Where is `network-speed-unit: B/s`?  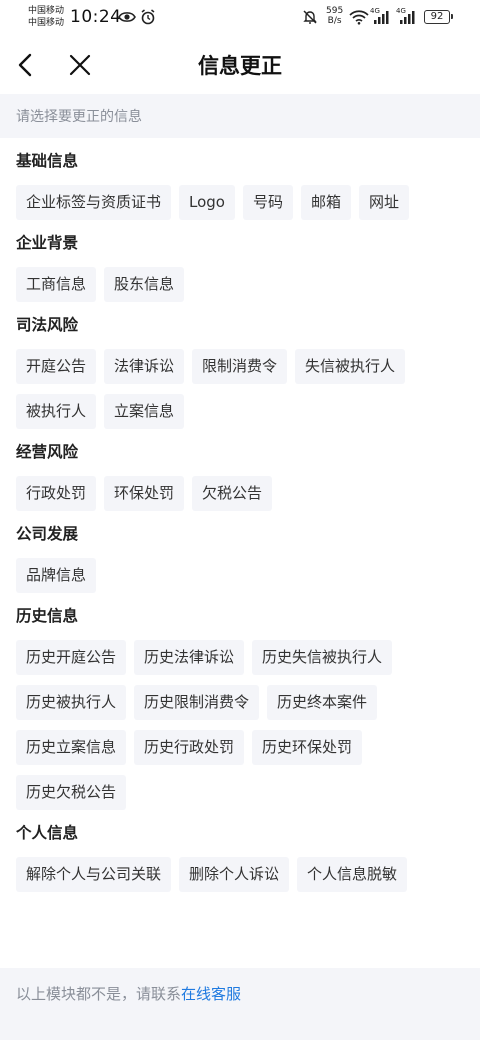
network-speed-unit: B/s is located at coordinates (334, 21).